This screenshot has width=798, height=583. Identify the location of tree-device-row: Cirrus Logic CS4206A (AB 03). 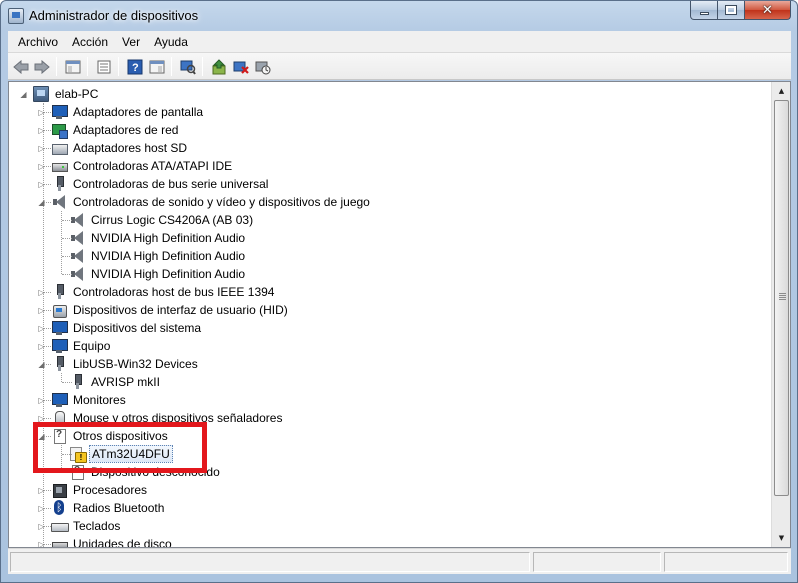
(155, 220).